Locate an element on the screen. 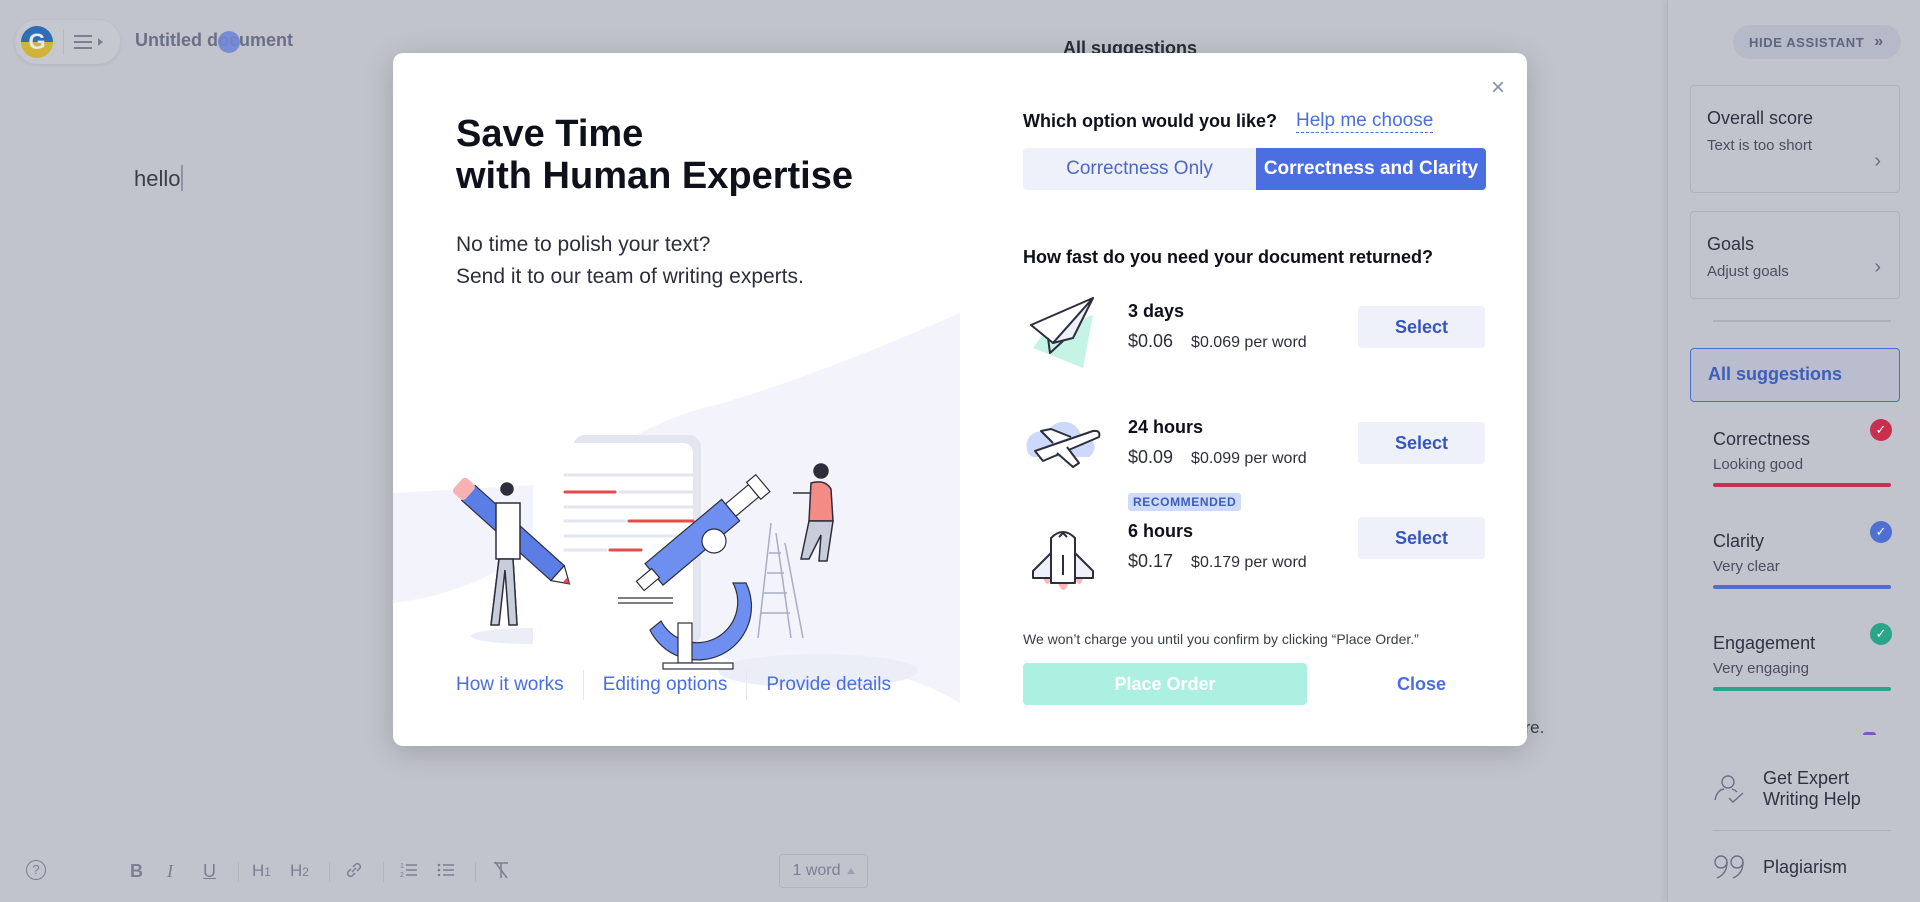 The image size is (1920, 902). heading1-icon: H1 is located at coordinates (261, 871).